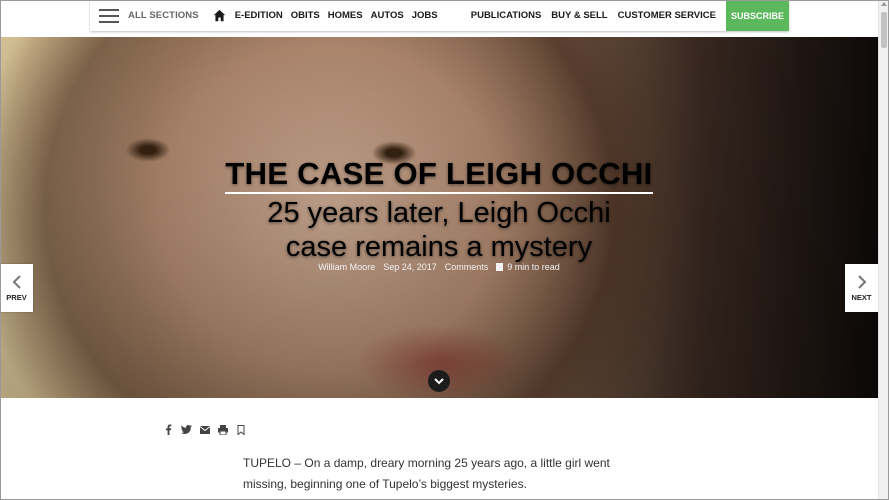 The height and width of the screenshot is (500, 889). I want to click on kicker-text: THE CASE OF LEIGH OCCHI, so click(439, 175).